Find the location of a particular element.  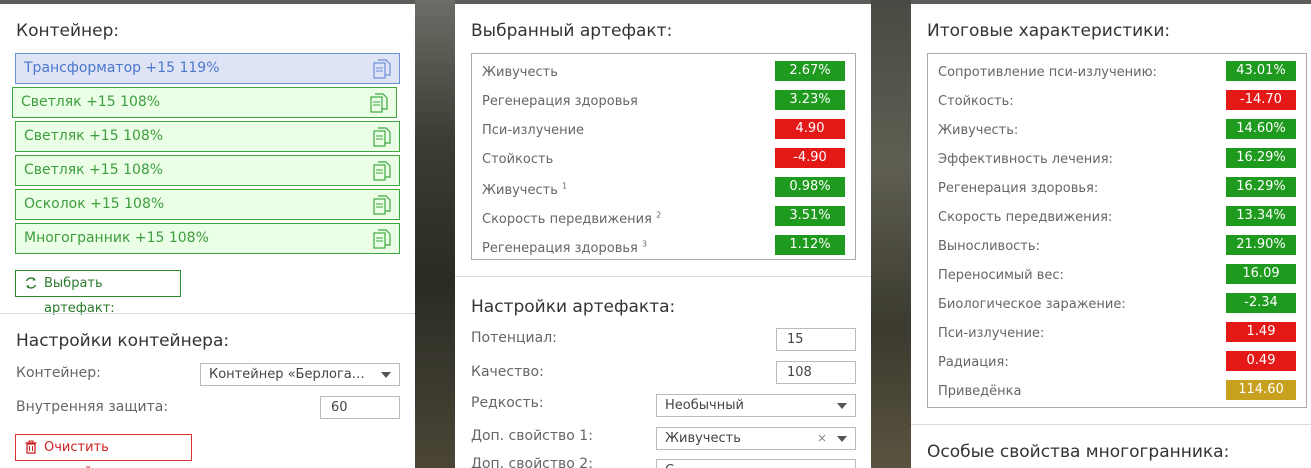

quality-label: Качество: is located at coordinates (507, 372).